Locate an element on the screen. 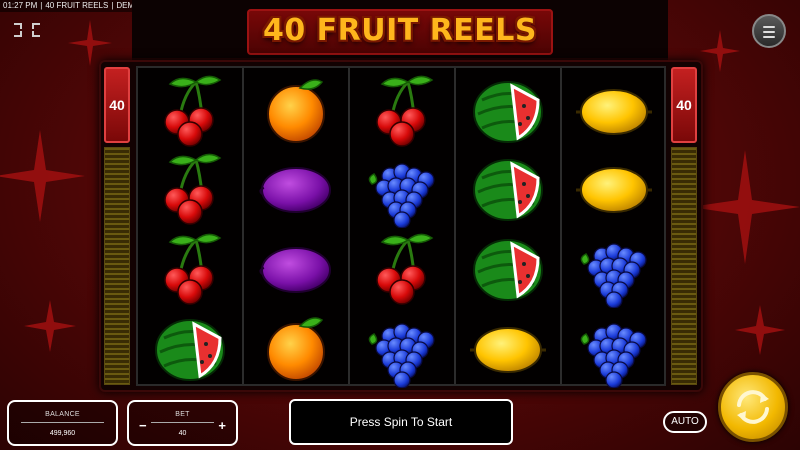  clock-time: 01:27 PM is located at coordinates (20, 5).